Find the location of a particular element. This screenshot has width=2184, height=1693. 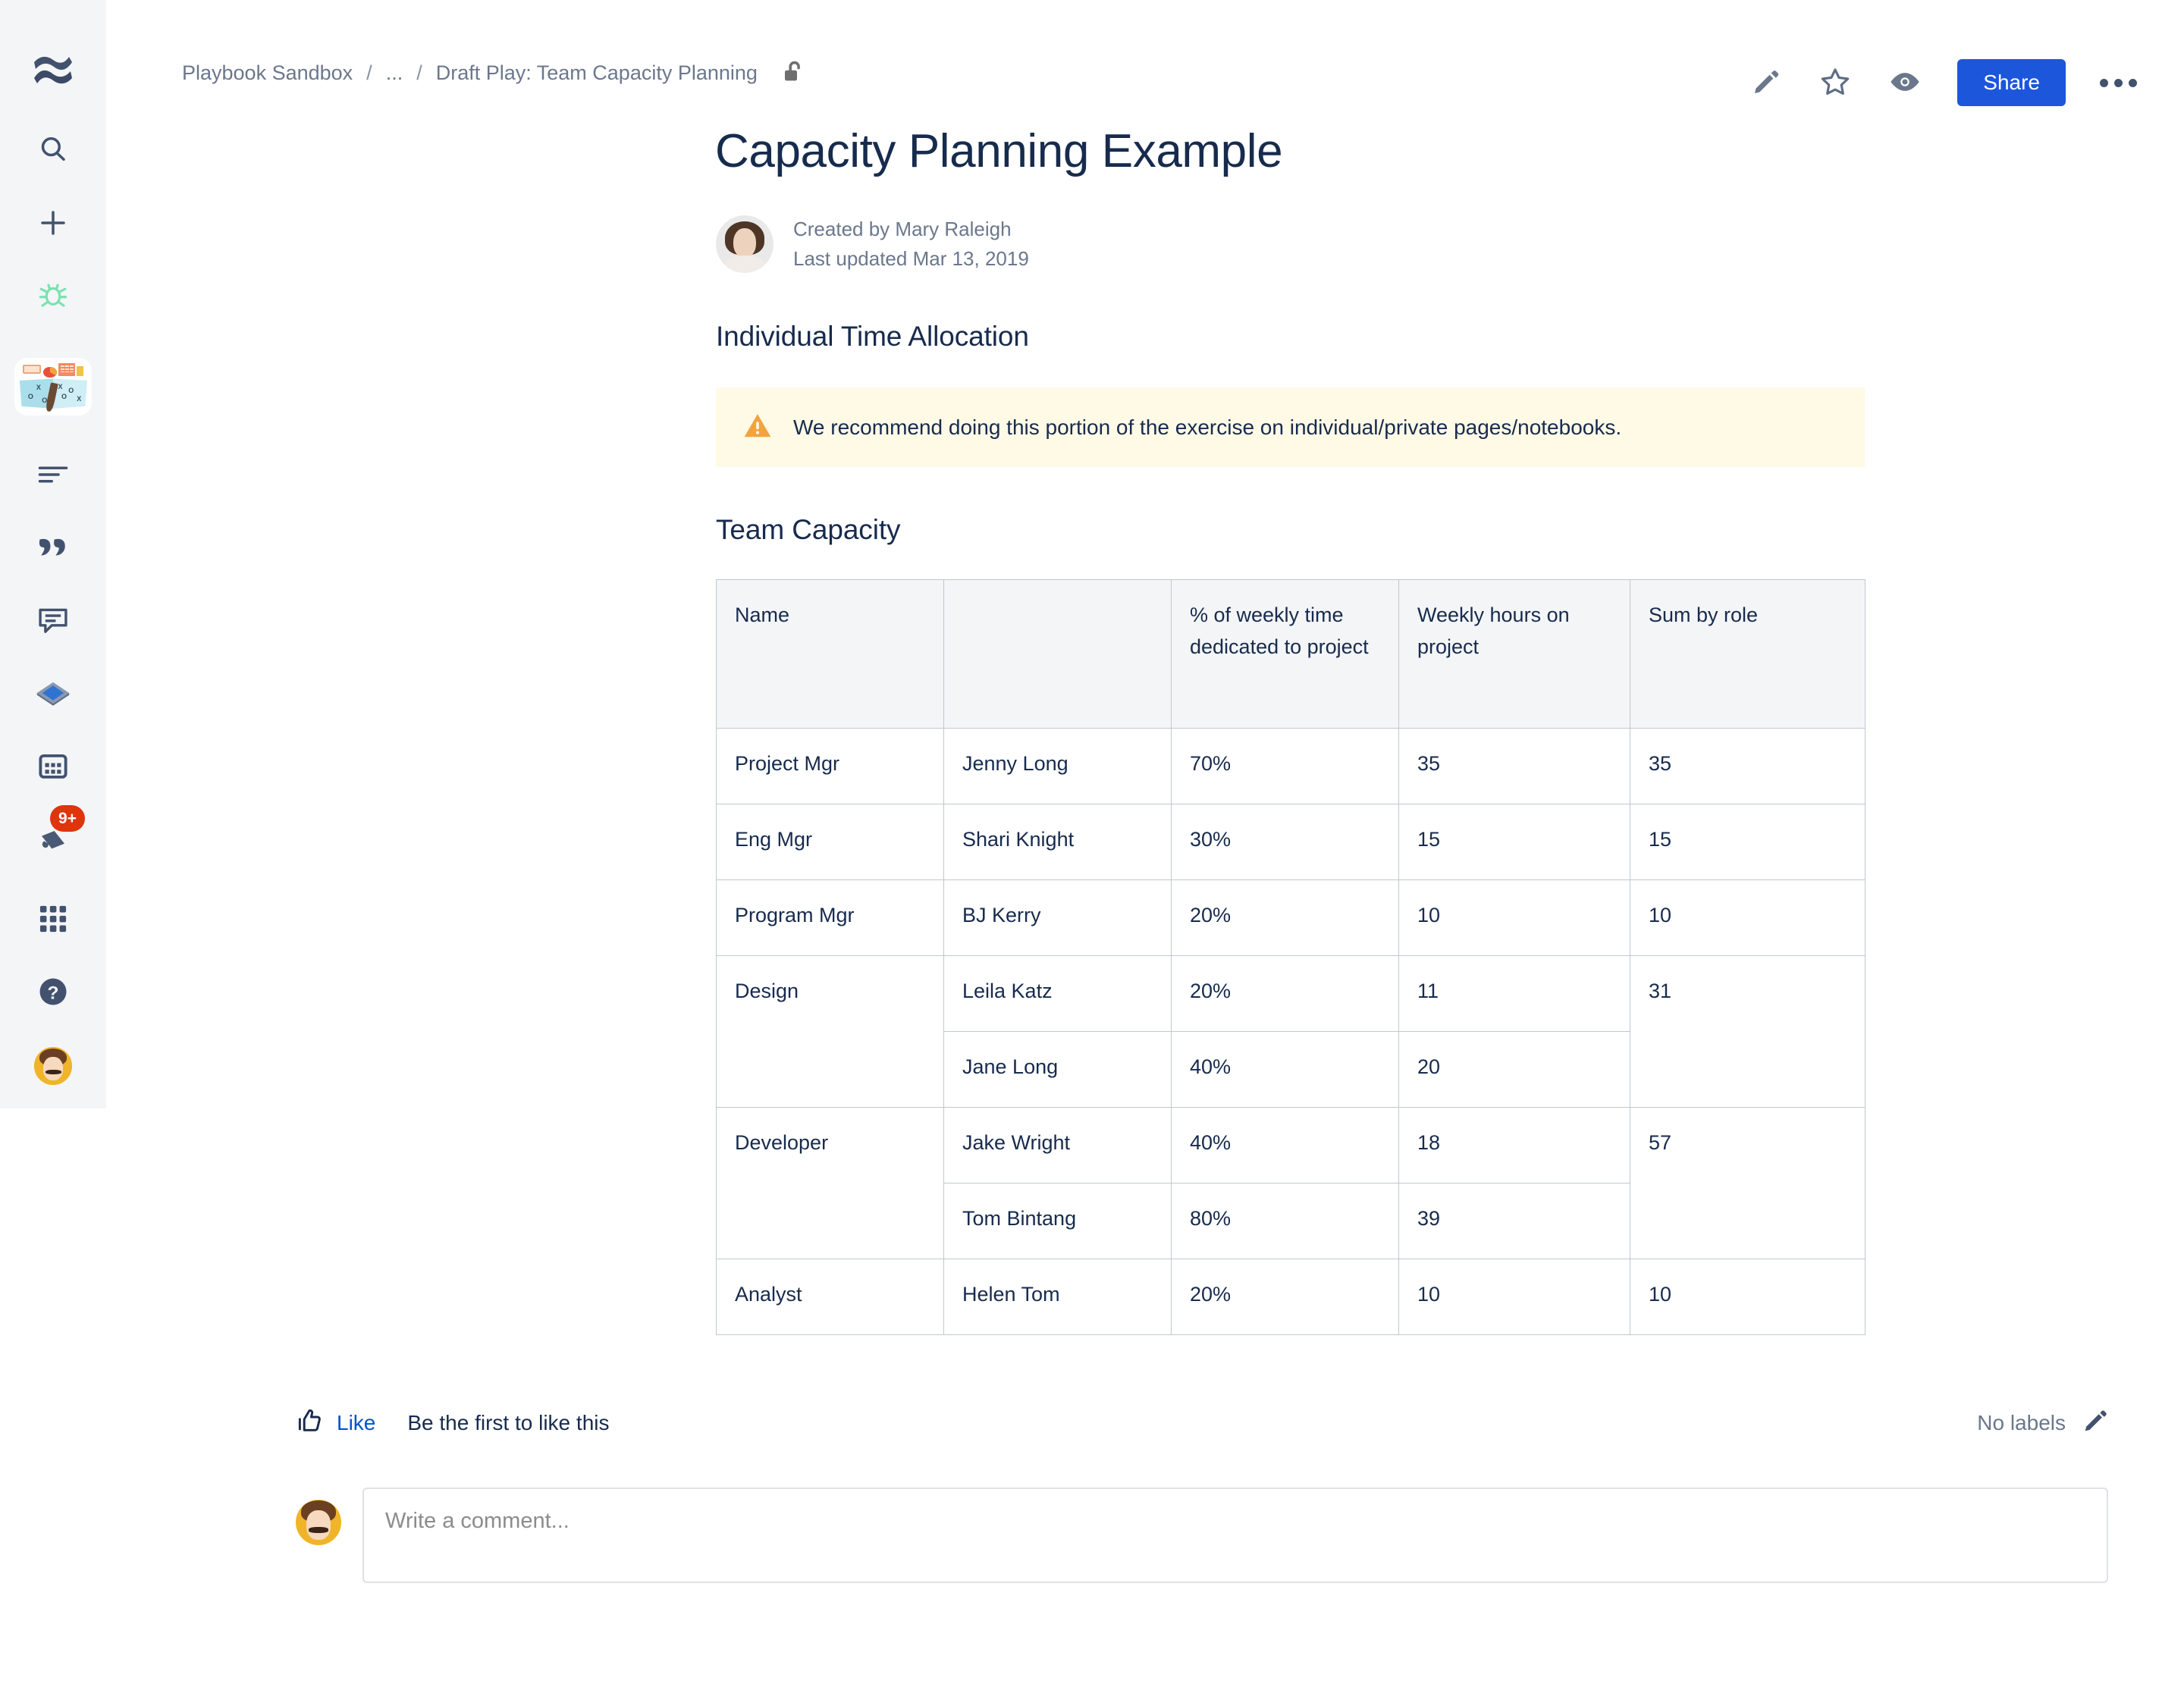

cell-percent: 40% is located at coordinates (1285, 1070).